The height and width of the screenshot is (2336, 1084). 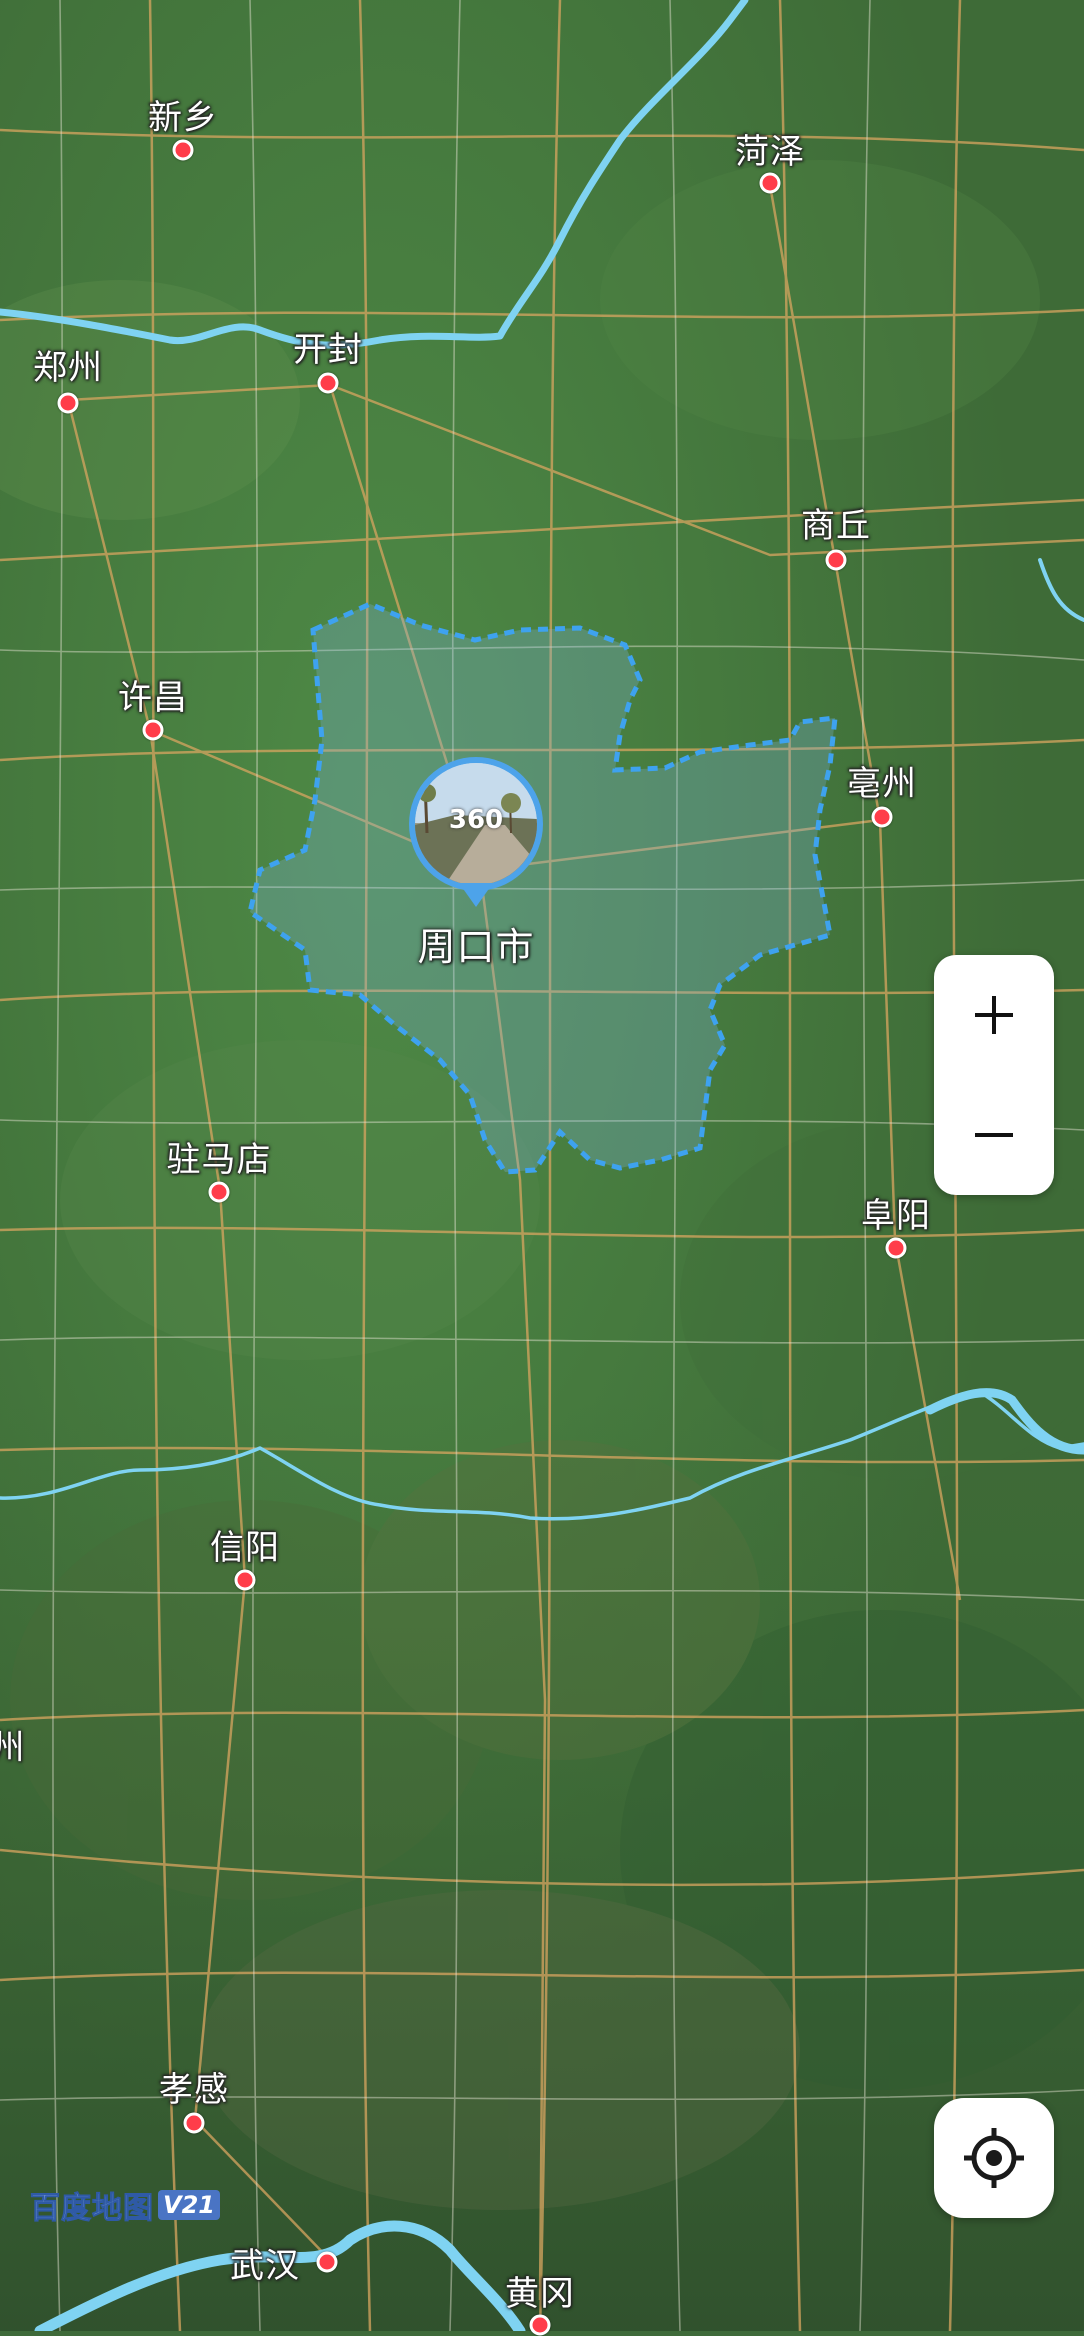 I want to click on locate-me-button, so click(x=994, y=2158).